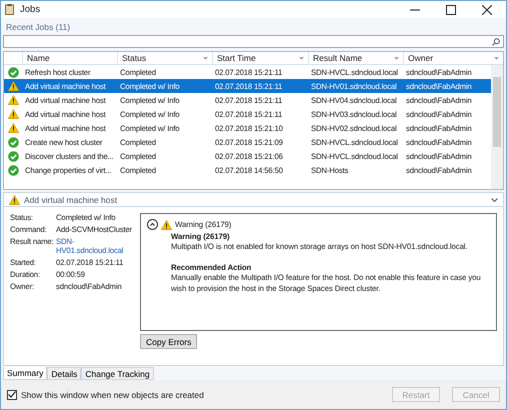 Image resolution: width=507 pixels, height=410 pixels. What do you see at coordinates (164, 58) in the screenshot?
I see `column-header: Status` at bounding box center [164, 58].